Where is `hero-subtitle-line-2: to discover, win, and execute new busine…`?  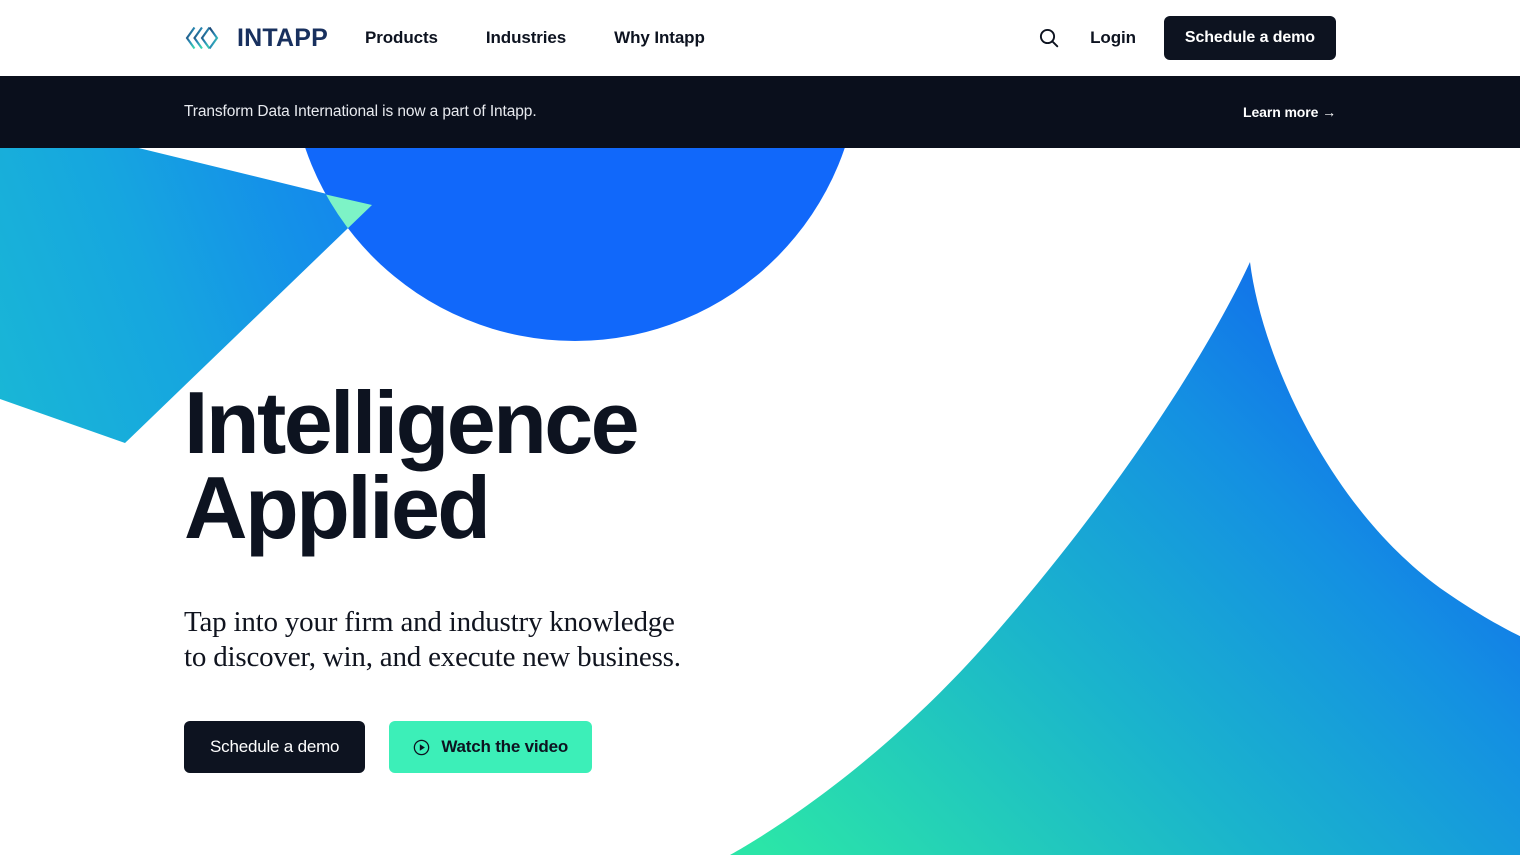
hero-subtitle-line-2: to discover, win, and execute new busine… is located at coordinates (432, 657).